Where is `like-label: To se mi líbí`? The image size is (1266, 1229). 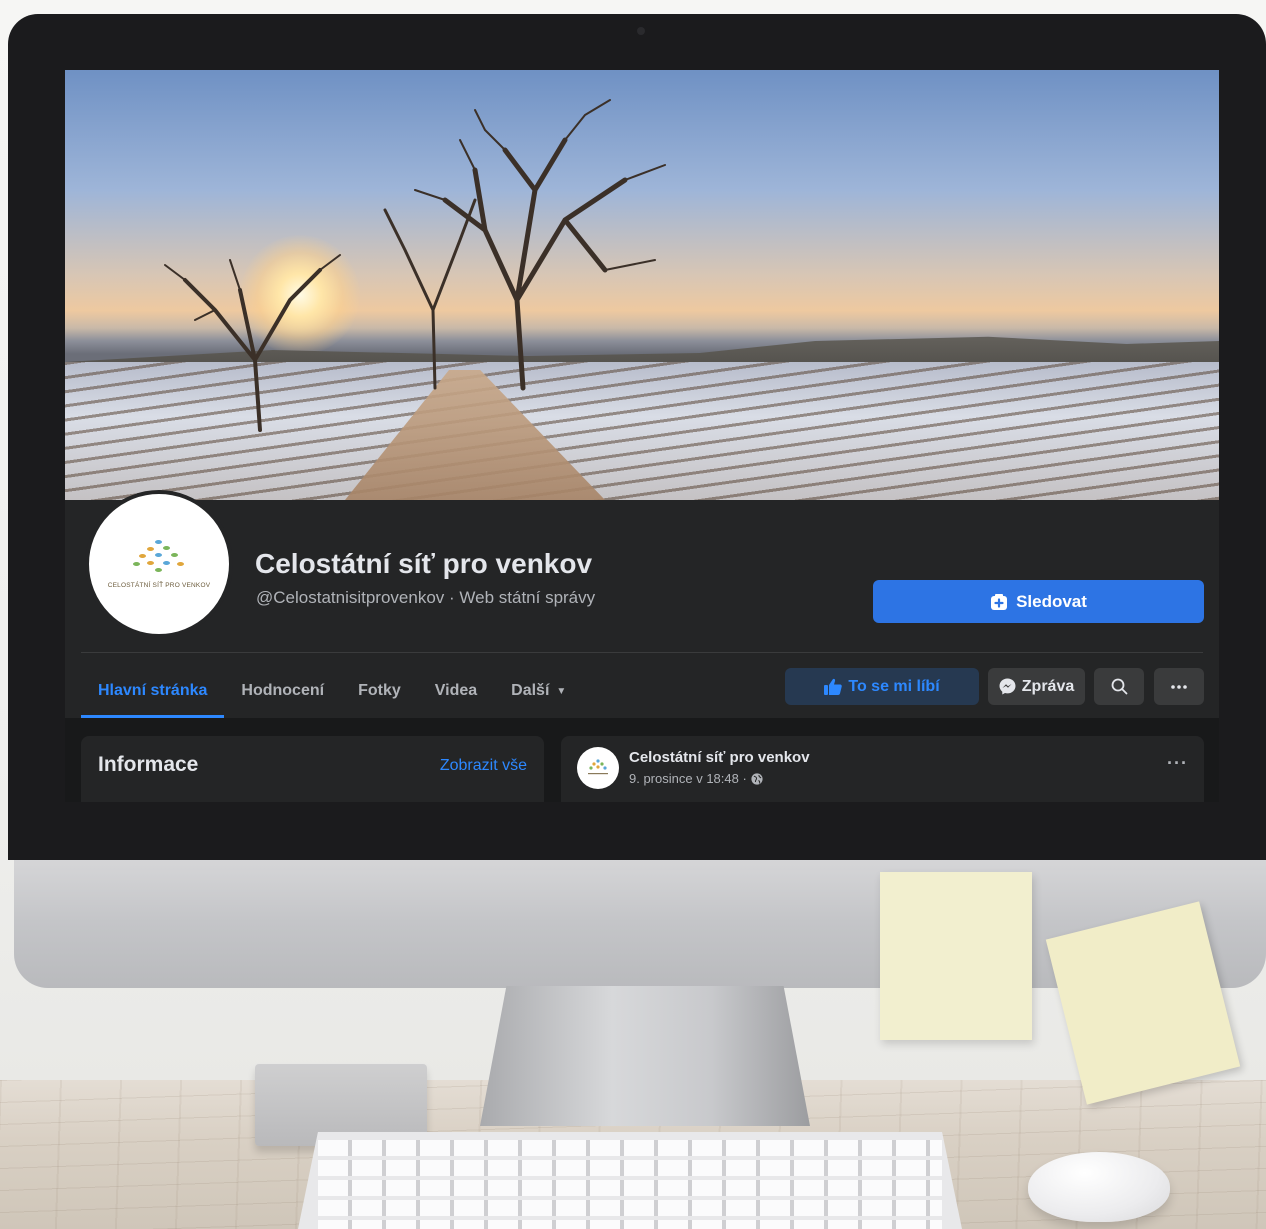 like-label: To se mi líbí is located at coordinates (894, 686).